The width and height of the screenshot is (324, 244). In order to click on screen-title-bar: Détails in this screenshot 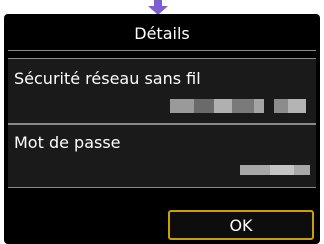, I will do `click(162, 33)`.